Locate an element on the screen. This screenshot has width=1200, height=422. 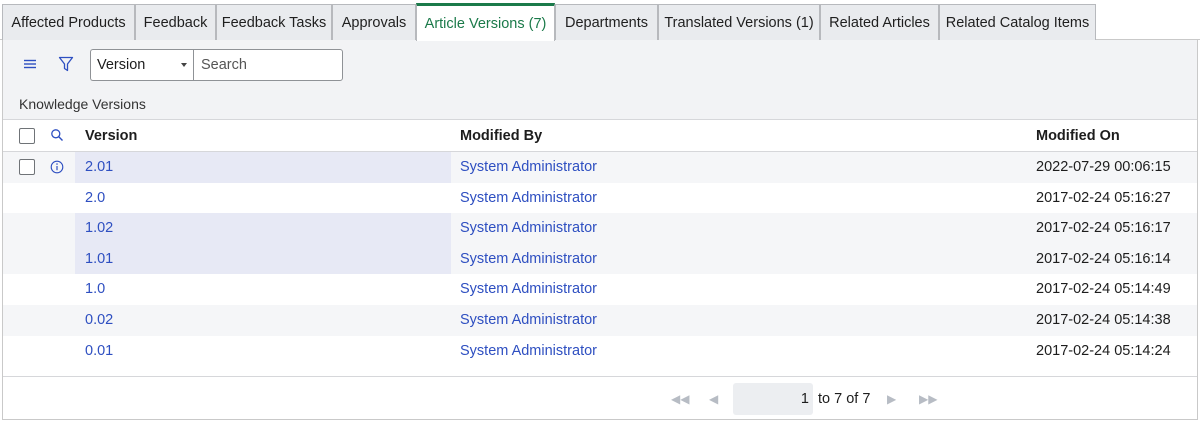
page-number-input is located at coordinates (773, 399).